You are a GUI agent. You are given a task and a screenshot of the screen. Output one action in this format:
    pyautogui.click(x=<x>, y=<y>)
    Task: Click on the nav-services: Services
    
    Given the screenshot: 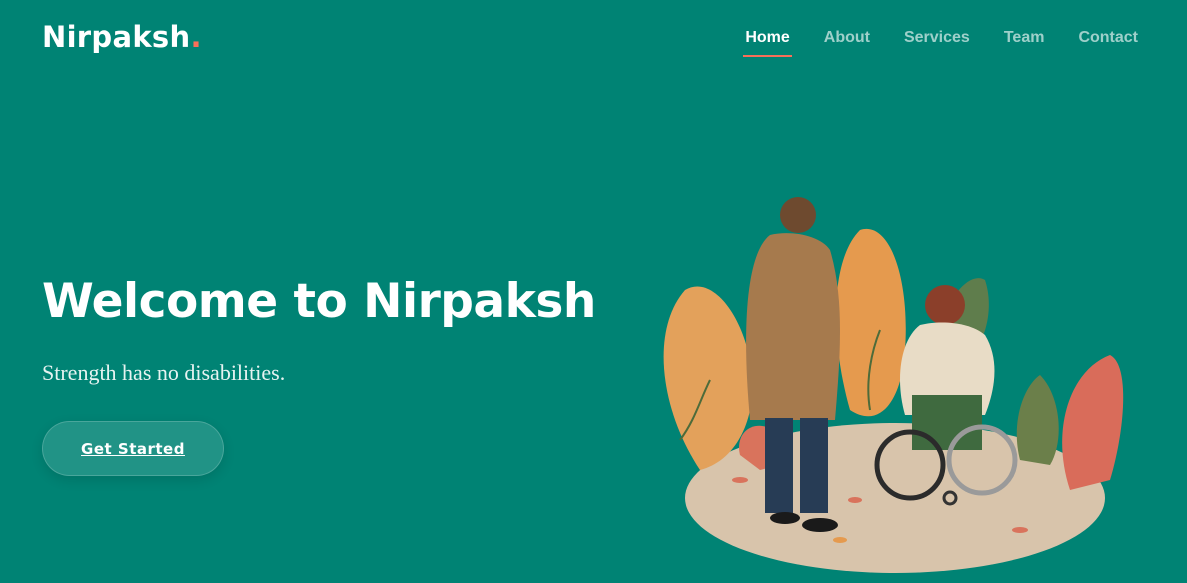 What is the action you would take?
    pyautogui.click(x=937, y=38)
    